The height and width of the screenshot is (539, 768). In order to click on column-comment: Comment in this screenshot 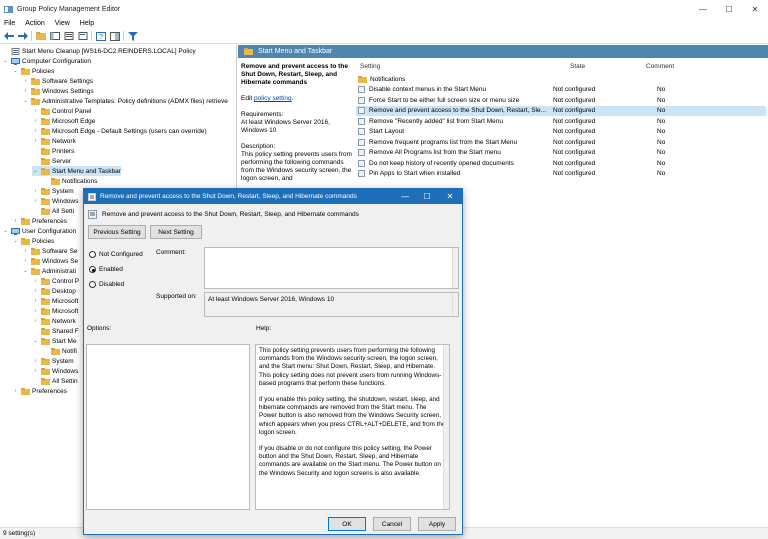, I will do `click(660, 68)`.